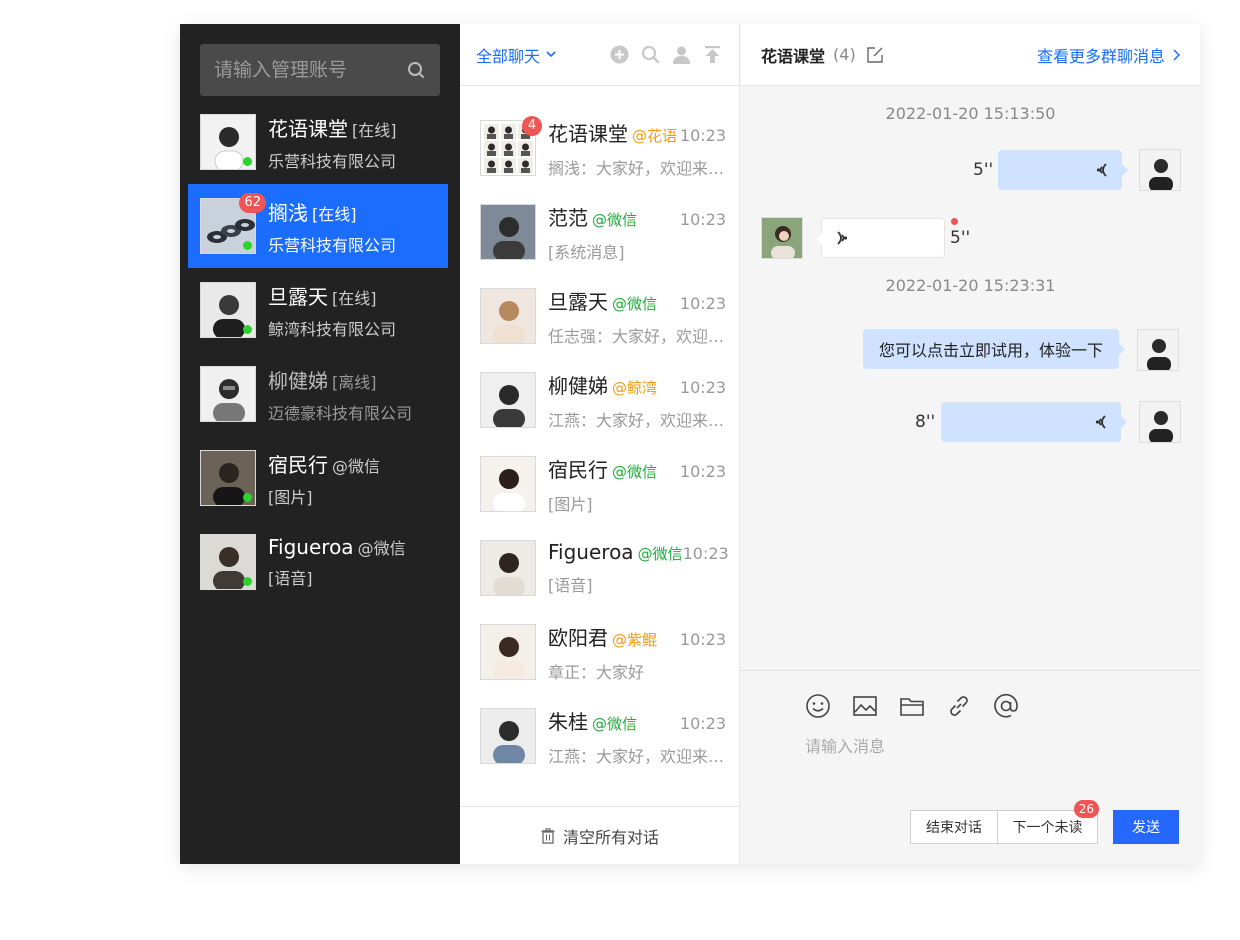 This screenshot has height=940, width=1240. Describe the element at coordinates (578, 385) in the screenshot. I see `conversation-name: 柳健娣` at that location.